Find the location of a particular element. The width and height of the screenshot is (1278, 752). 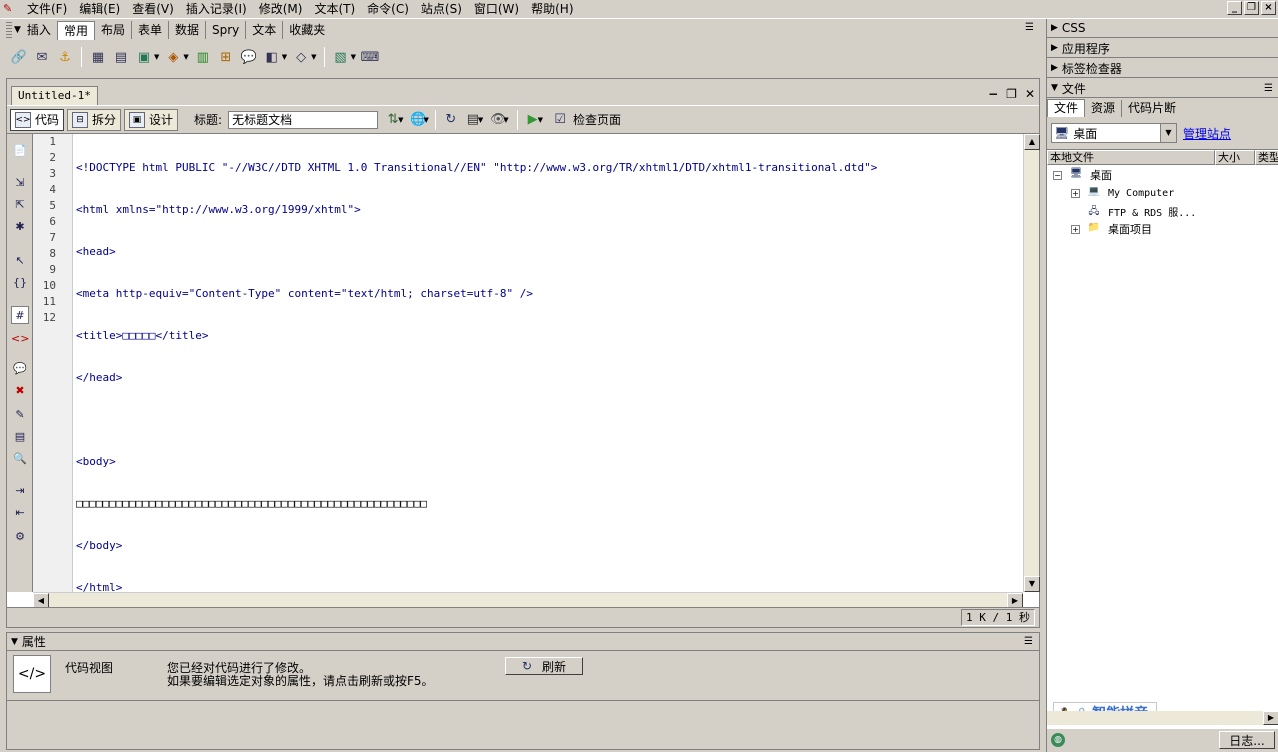

grip-handle is located at coordinates (9, 30).